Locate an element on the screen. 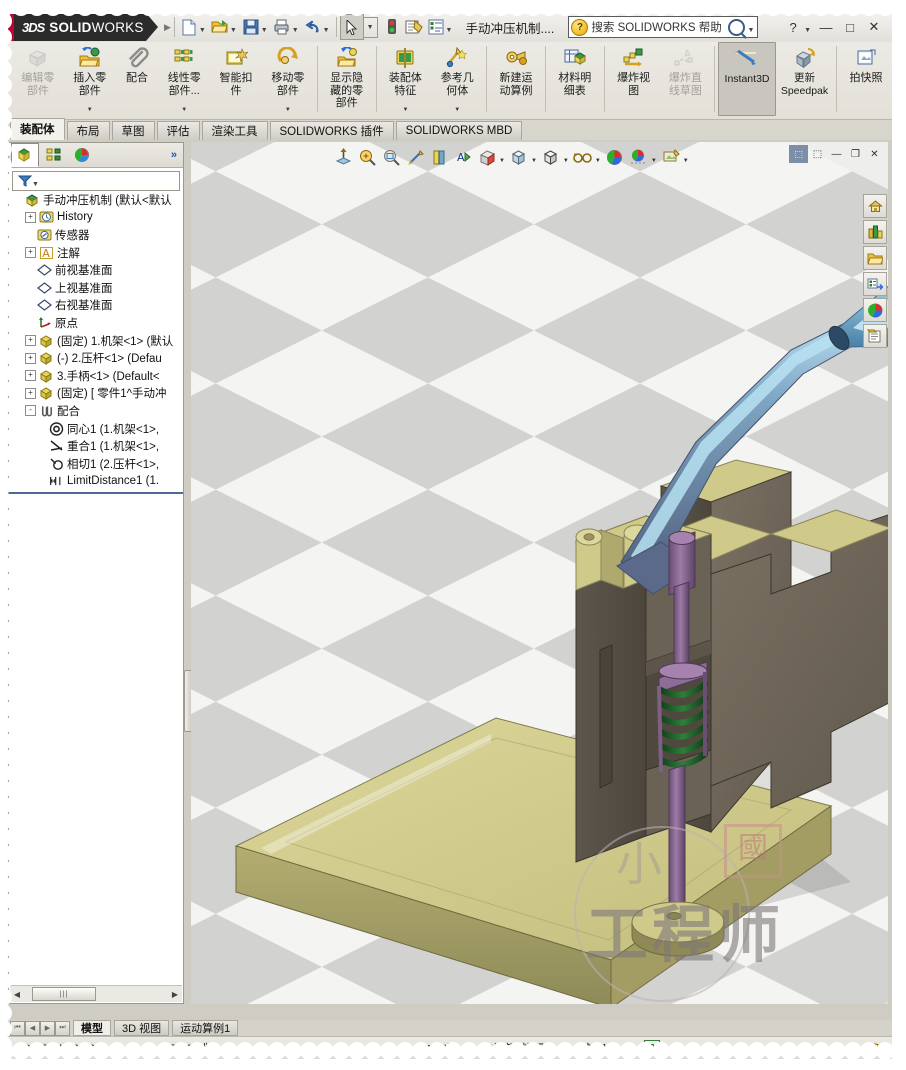 The image size is (906, 1070). section-cut-icon is located at coordinates (439, 157).